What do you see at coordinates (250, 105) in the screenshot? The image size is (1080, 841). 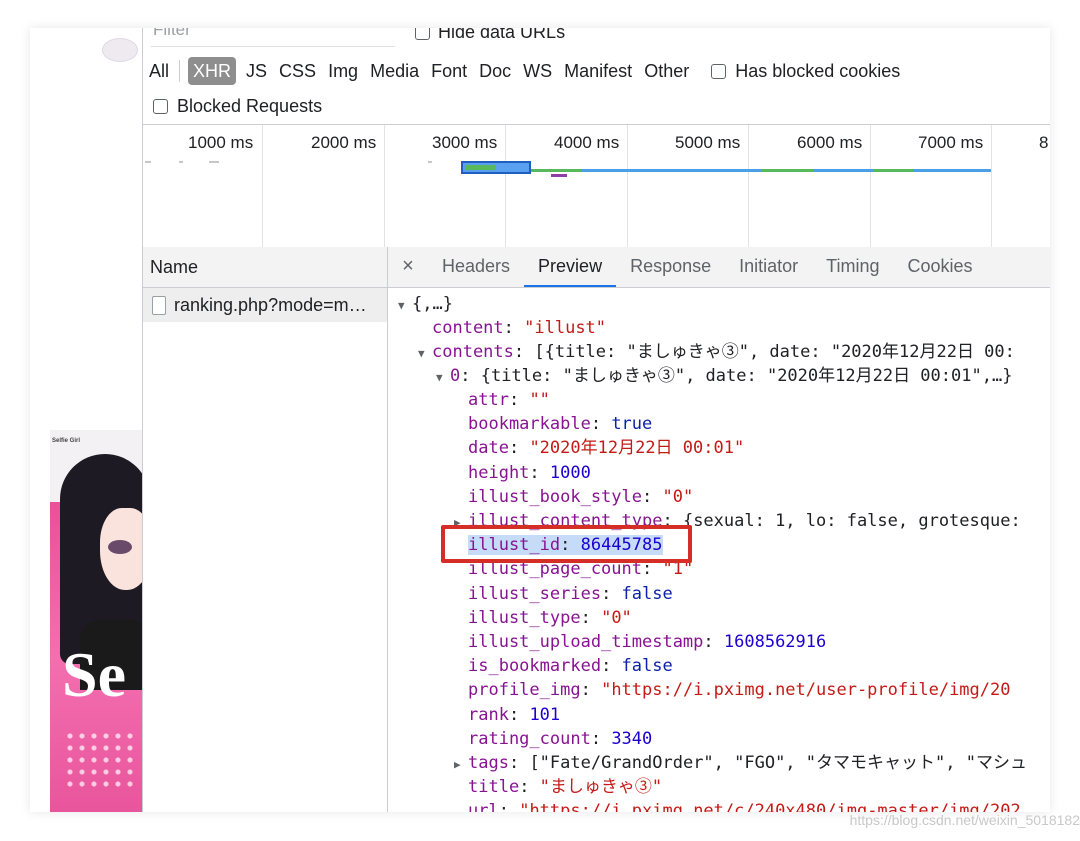 I see `blocked-requests-label: Blocked Requests` at bounding box center [250, 105].